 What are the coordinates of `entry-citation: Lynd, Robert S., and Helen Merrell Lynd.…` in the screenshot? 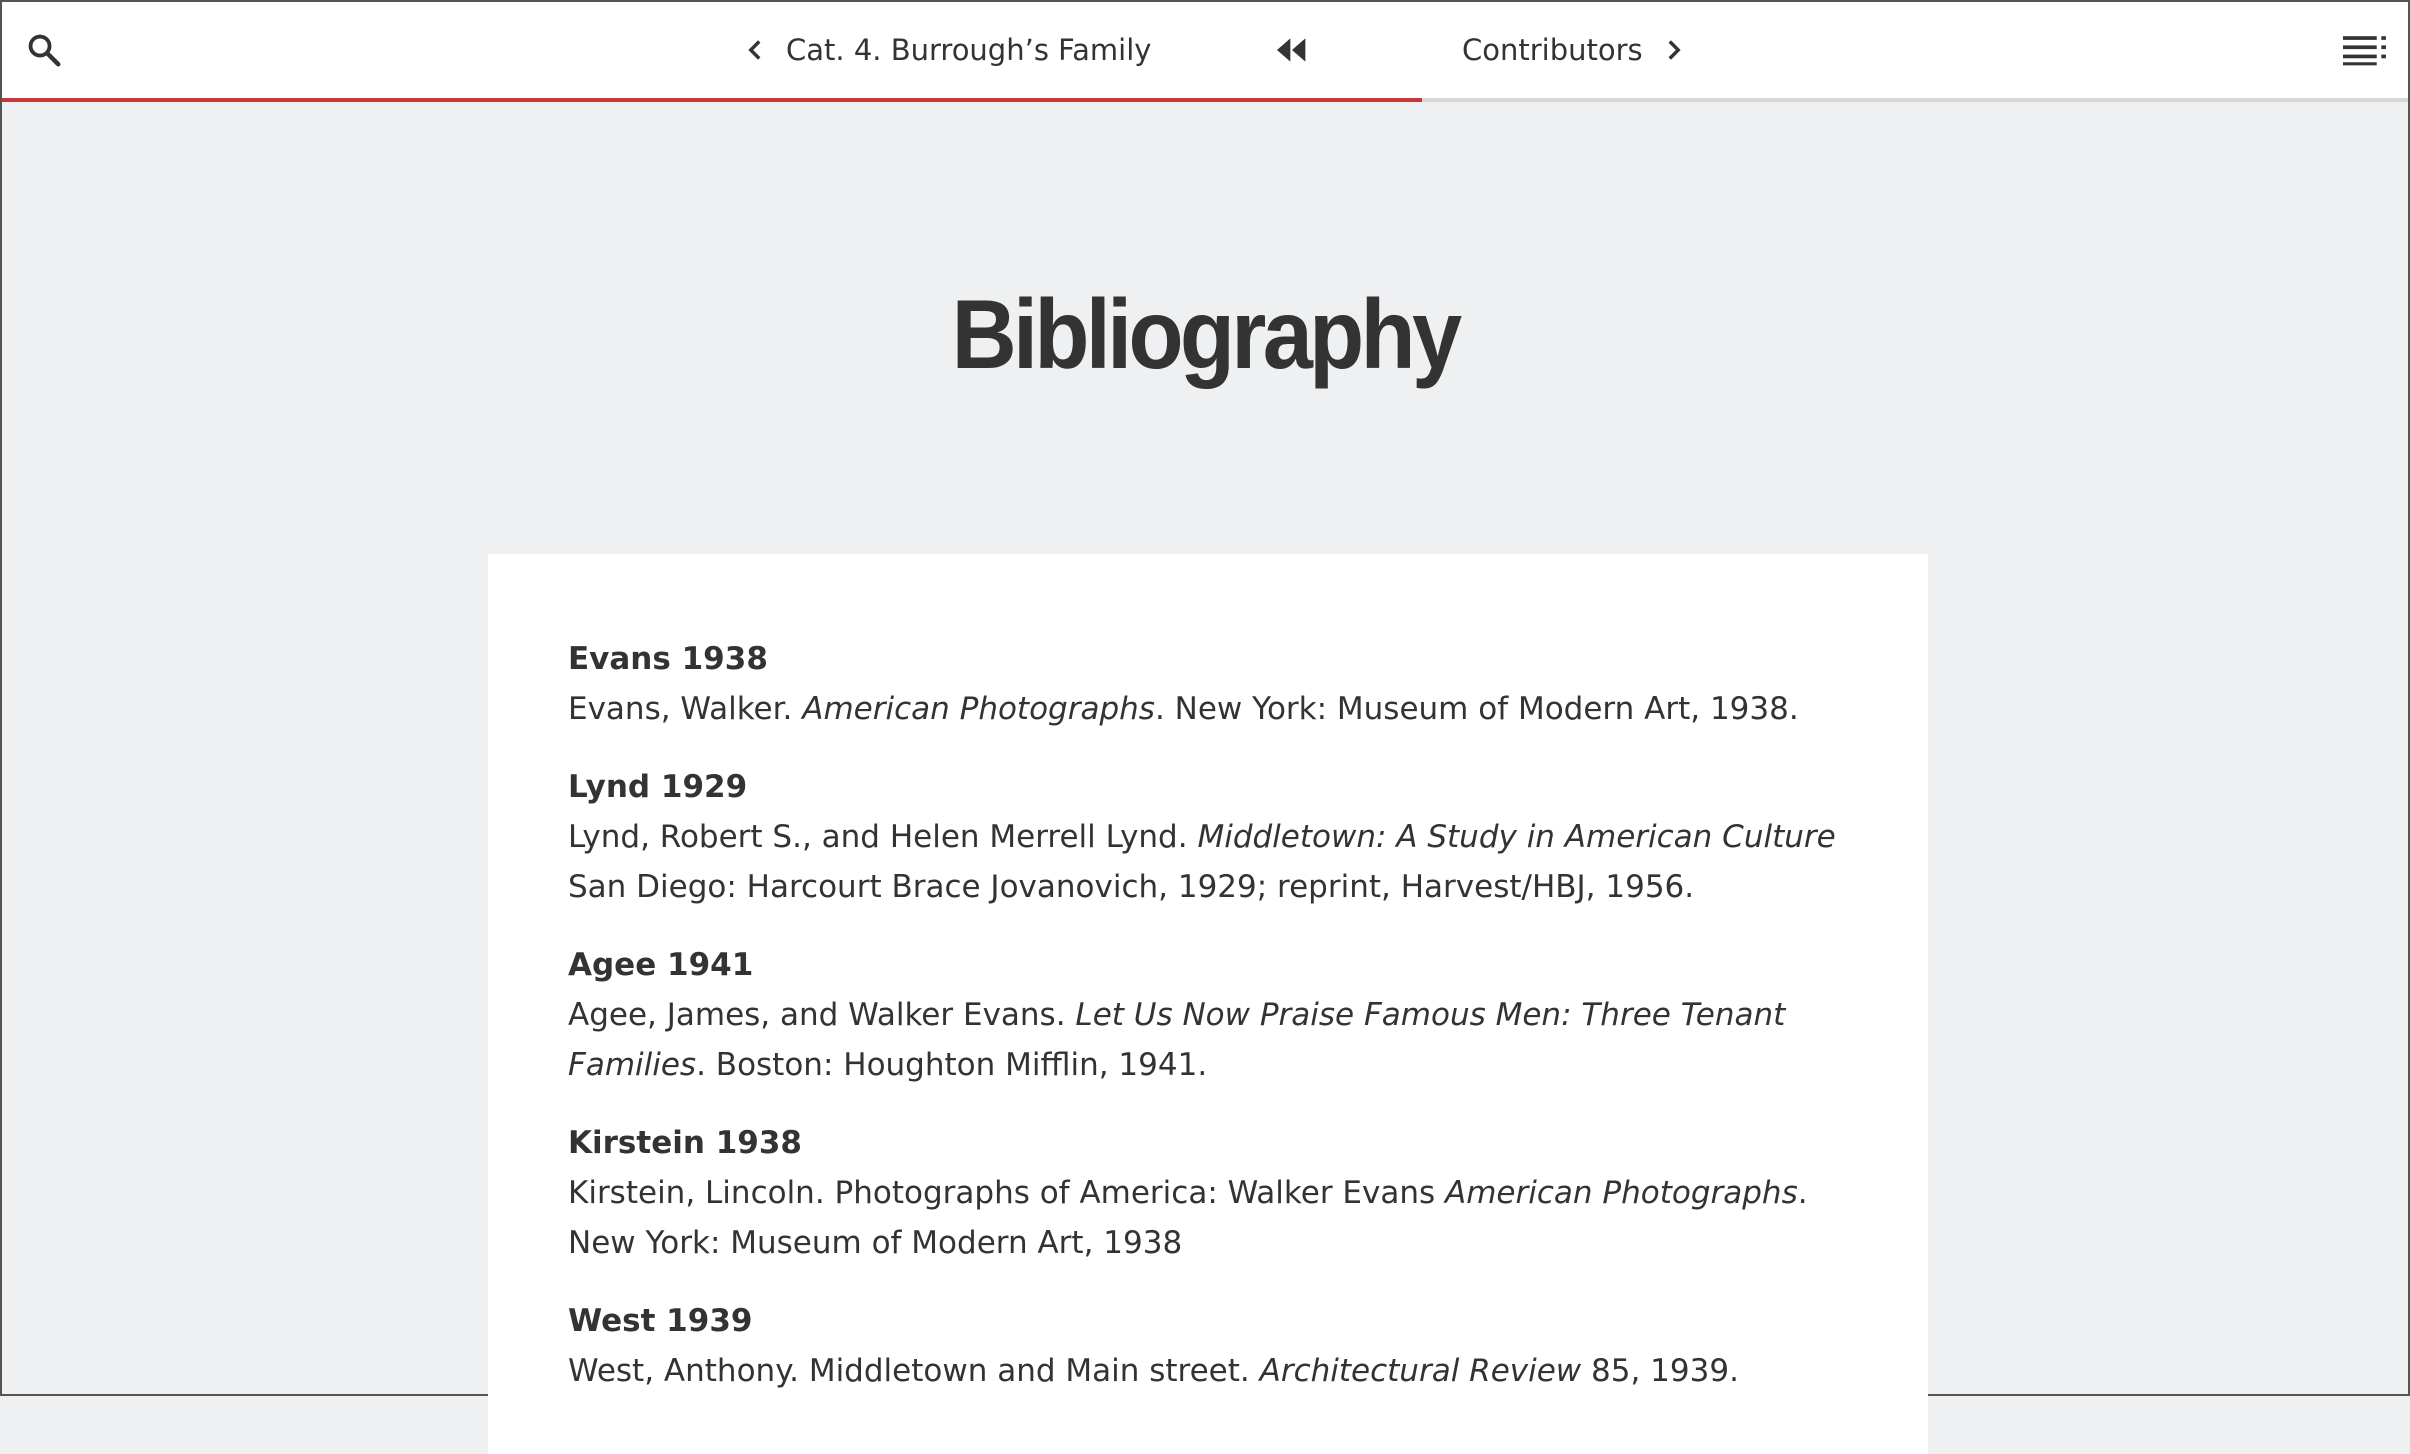 It's located at (1208, 862).